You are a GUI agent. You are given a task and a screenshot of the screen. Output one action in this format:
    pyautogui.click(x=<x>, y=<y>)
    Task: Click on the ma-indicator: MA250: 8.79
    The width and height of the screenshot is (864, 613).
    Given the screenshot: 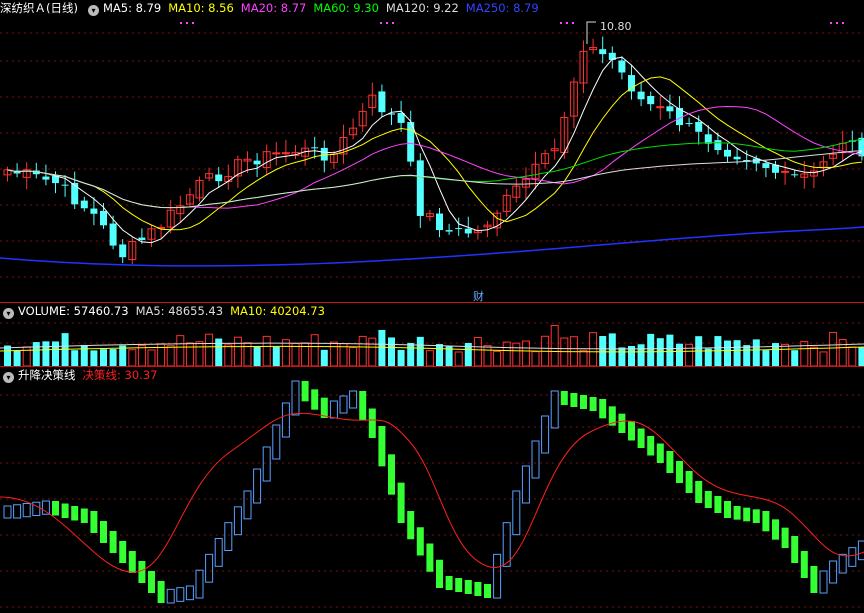 What is the action you would take?
    pyautogui.click(x=502, y=8)
    